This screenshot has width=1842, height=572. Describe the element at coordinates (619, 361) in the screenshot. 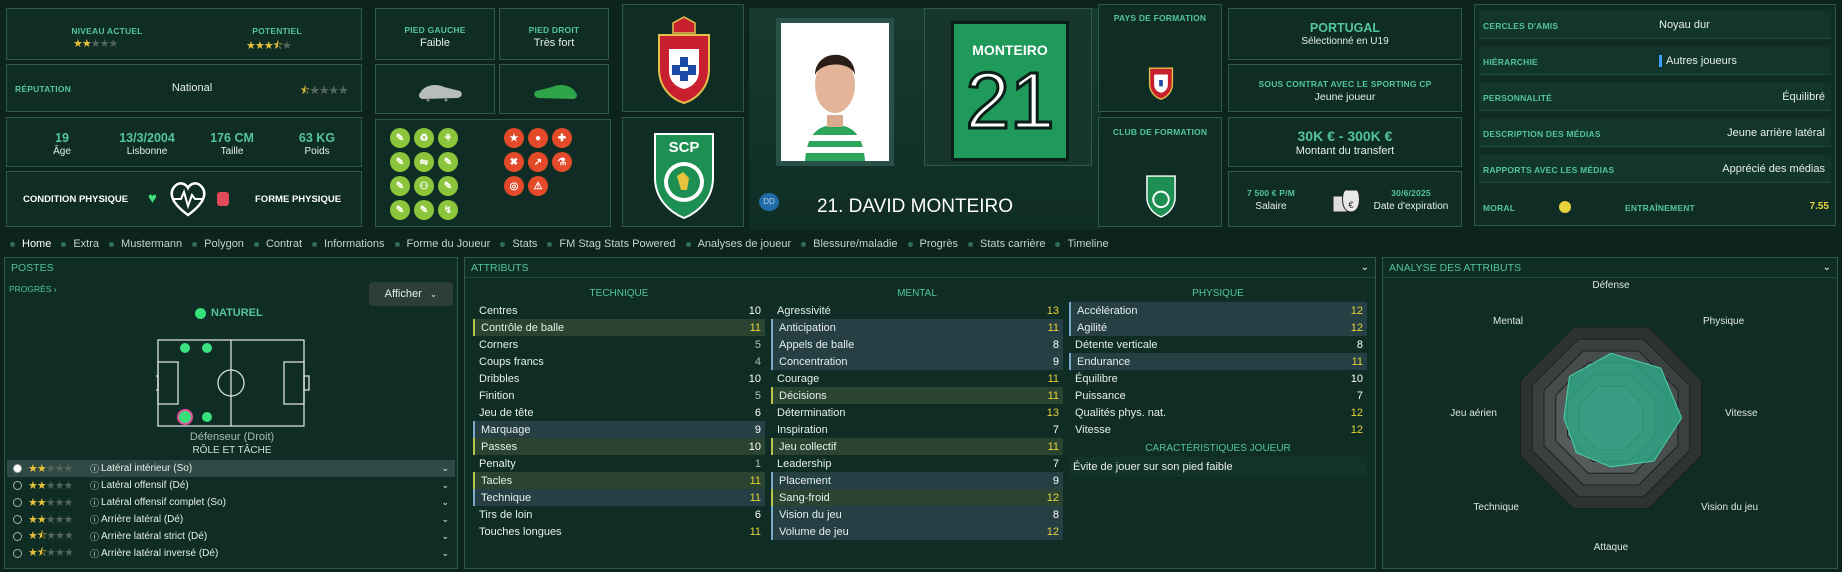

I see `attribute-row: Coups francs 4` at that location.